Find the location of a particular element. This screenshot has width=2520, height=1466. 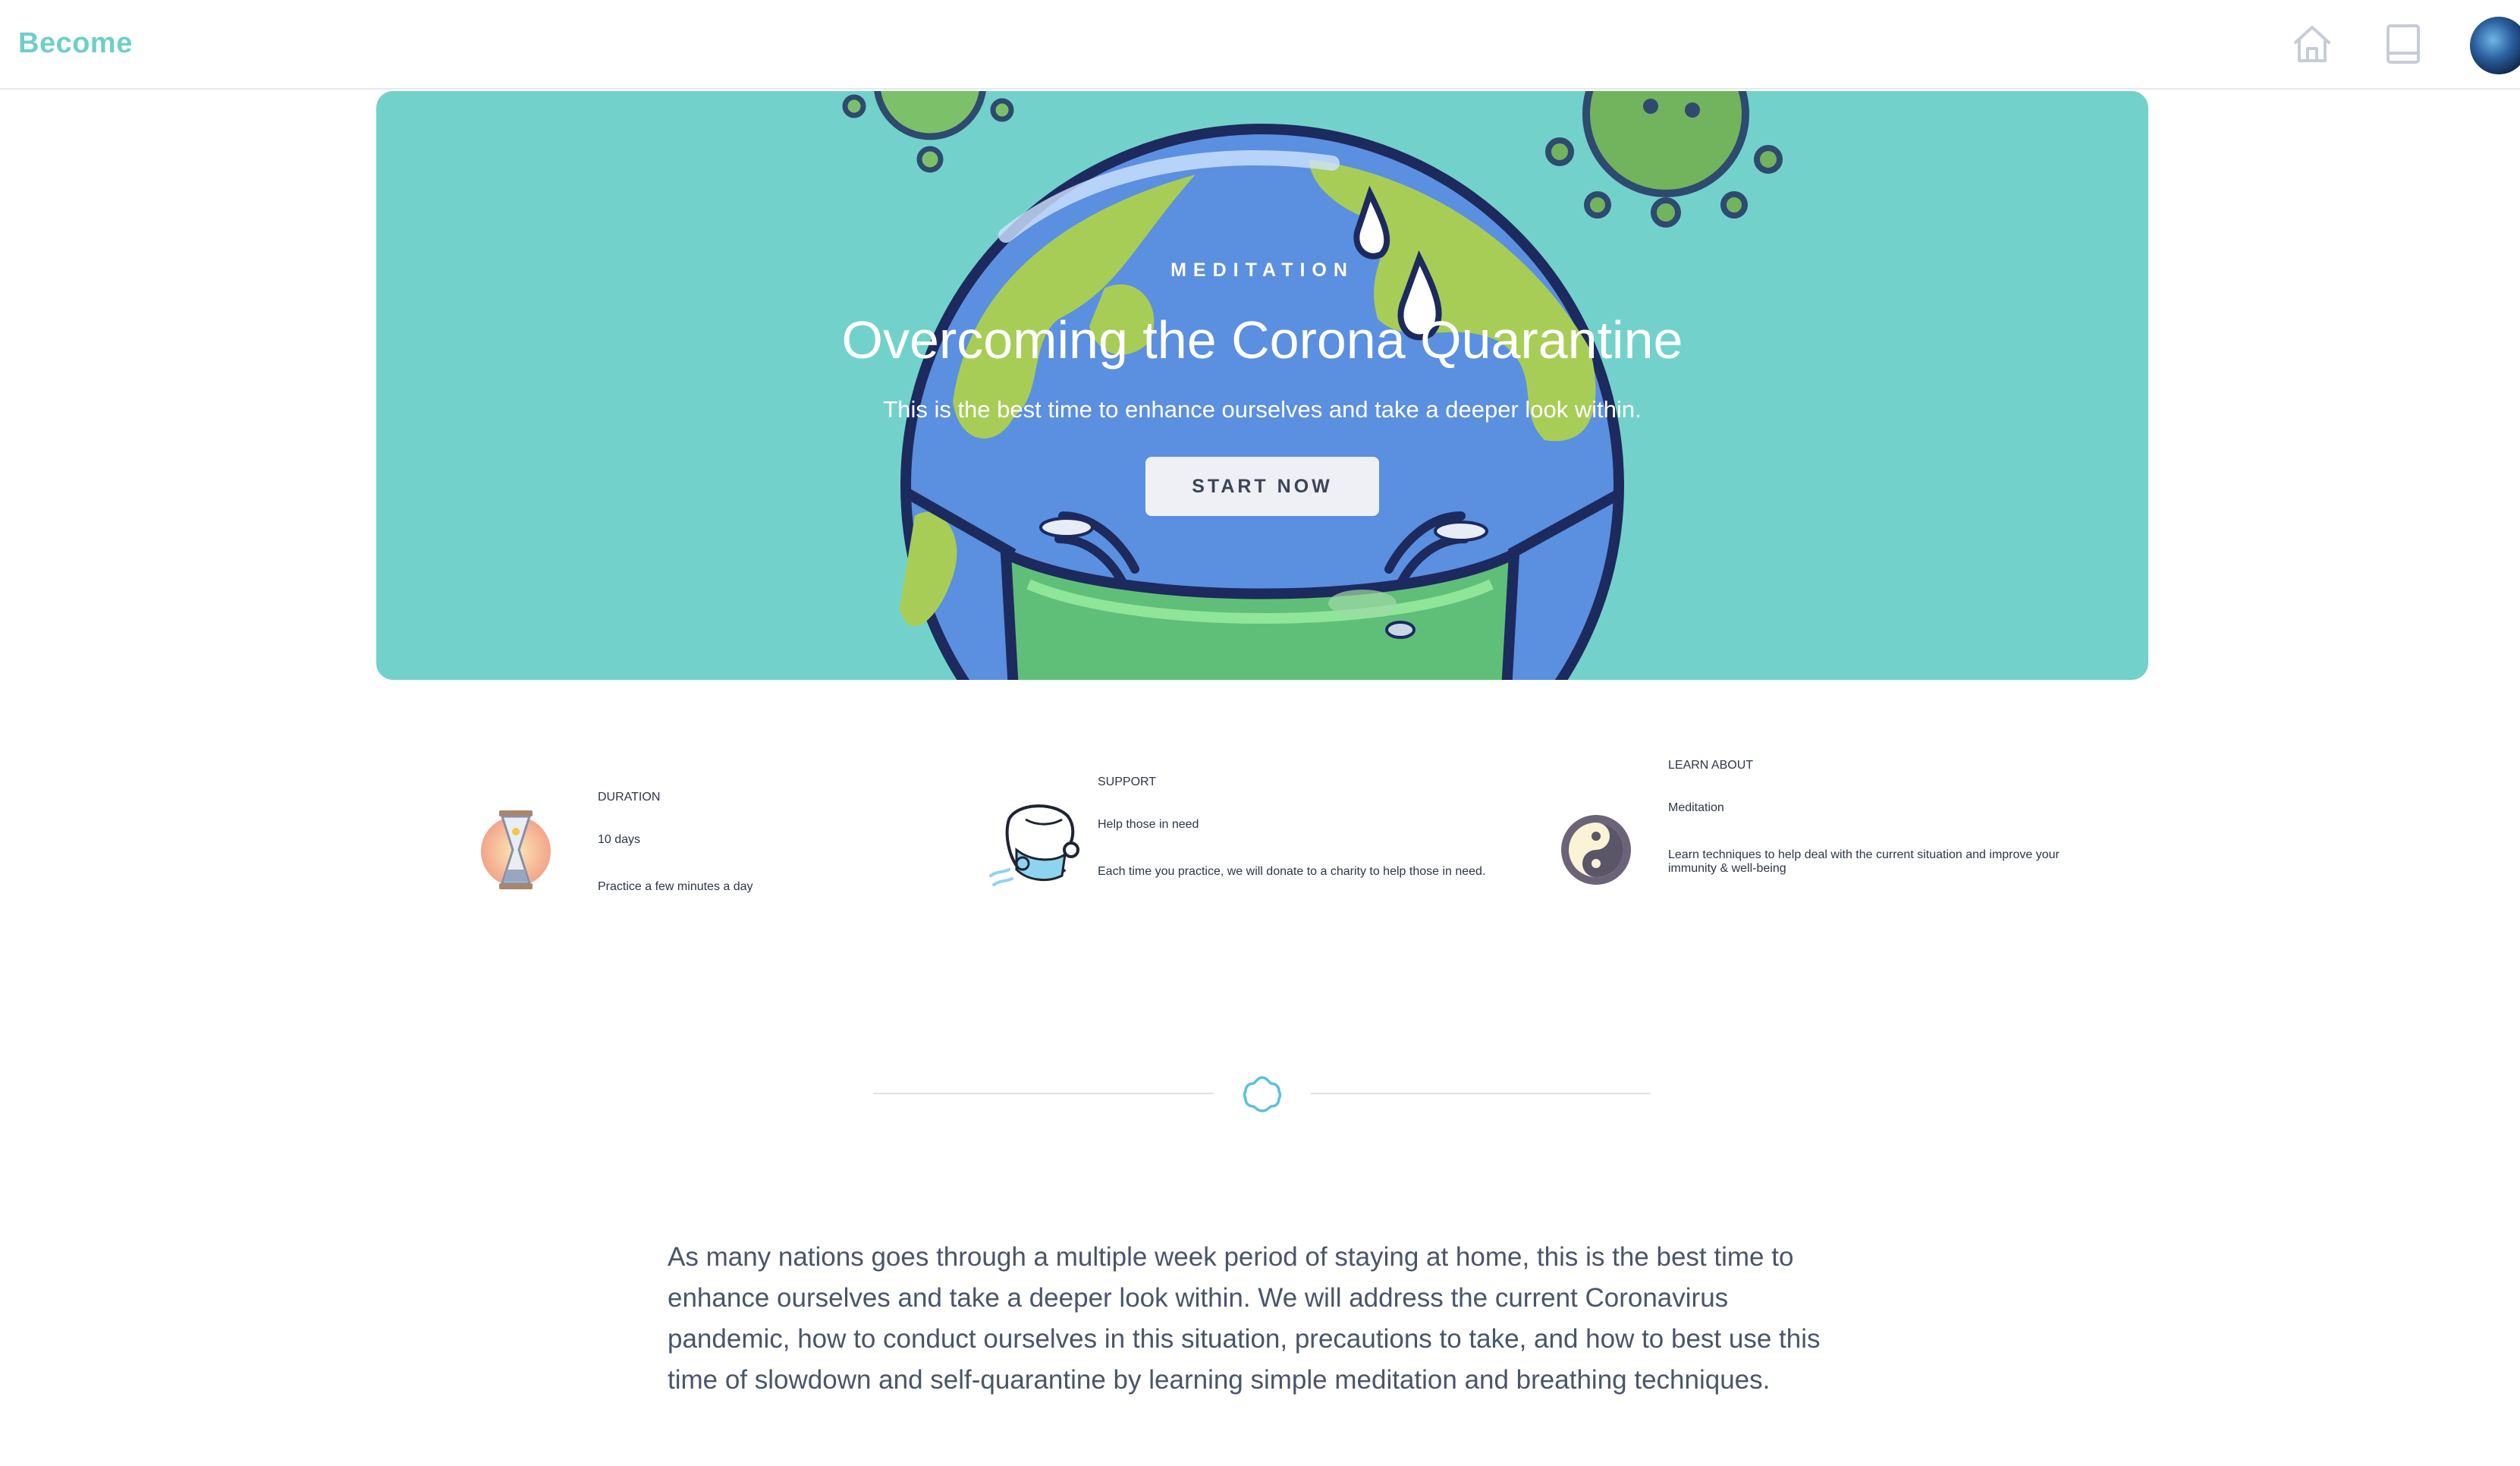

virus-icon-right is located at coordinates (1664, 160).